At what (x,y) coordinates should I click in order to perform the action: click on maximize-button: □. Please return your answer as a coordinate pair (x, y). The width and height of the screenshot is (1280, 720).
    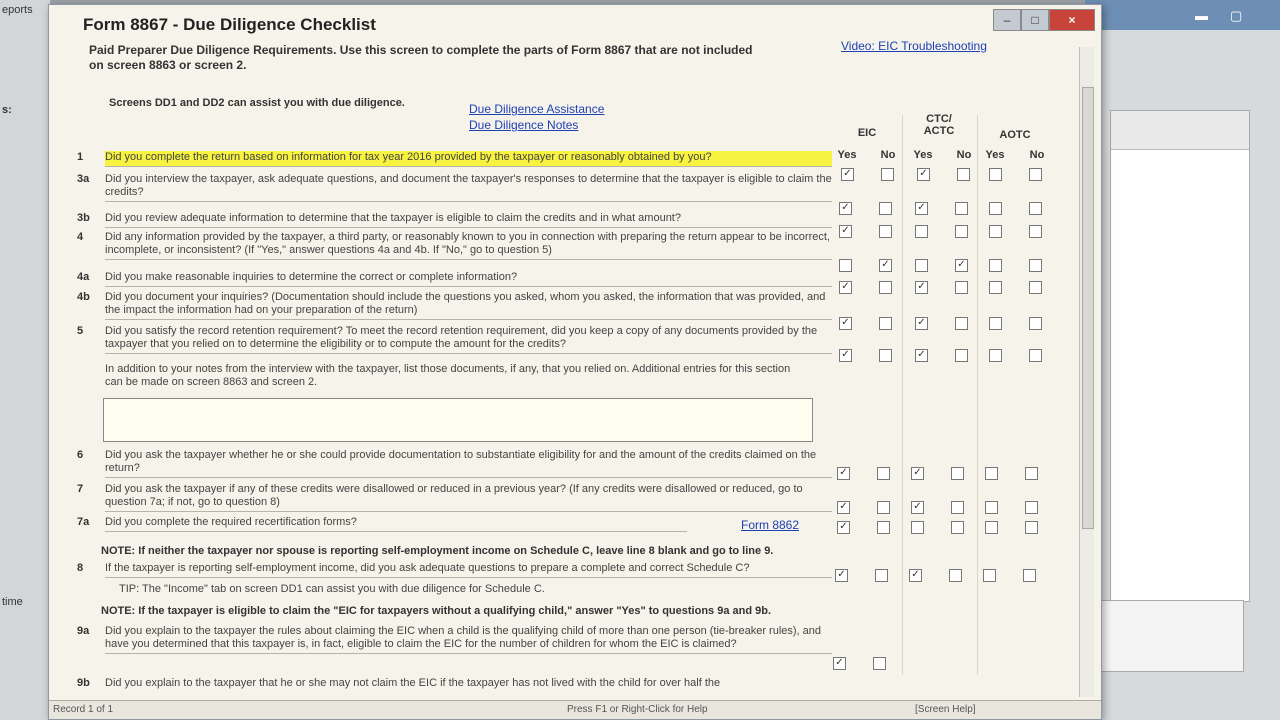
    Looking at the image, I should click on (1035, 20).